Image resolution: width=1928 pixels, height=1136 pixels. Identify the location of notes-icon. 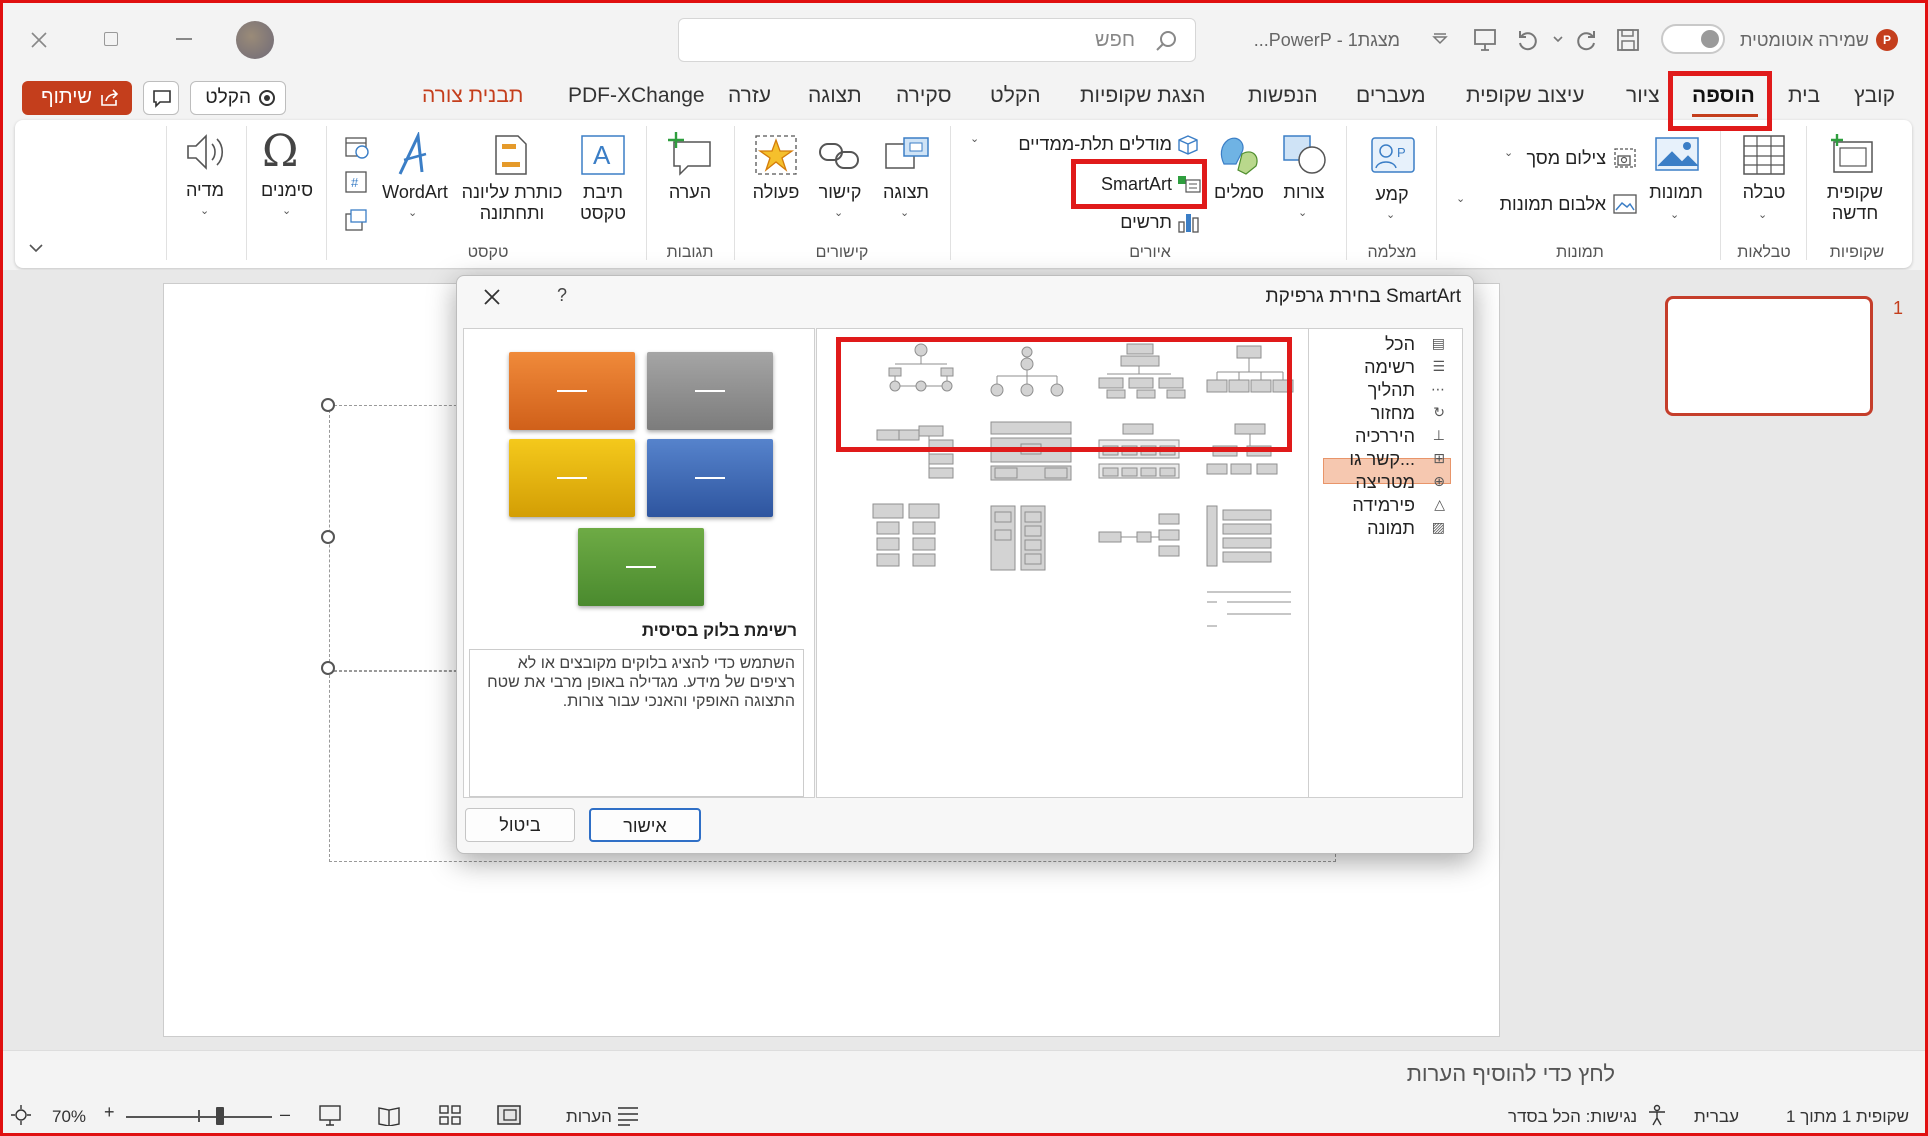
(628, 1116).